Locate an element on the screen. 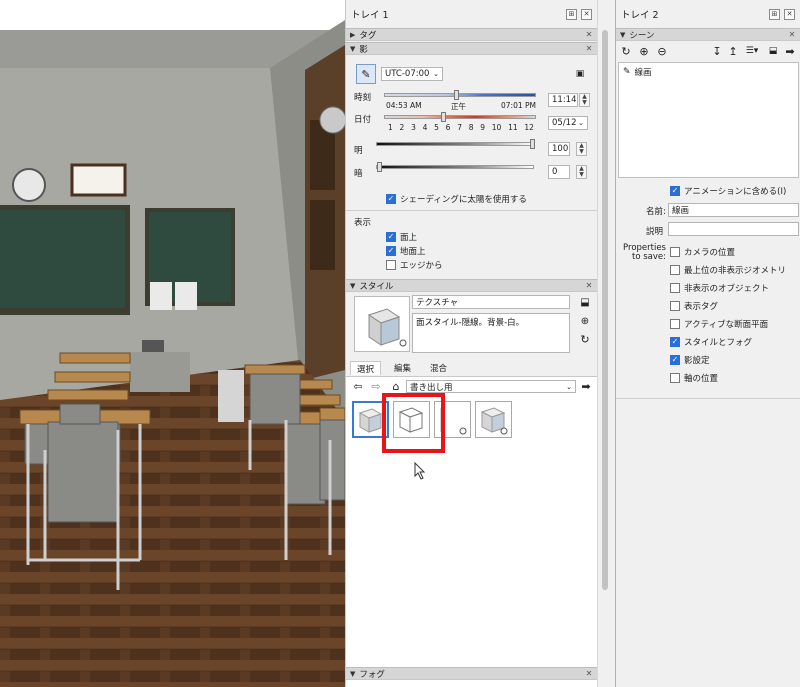  use-sun-label: シェーディングに太陽を使用する is located at coordinates (463, 200).